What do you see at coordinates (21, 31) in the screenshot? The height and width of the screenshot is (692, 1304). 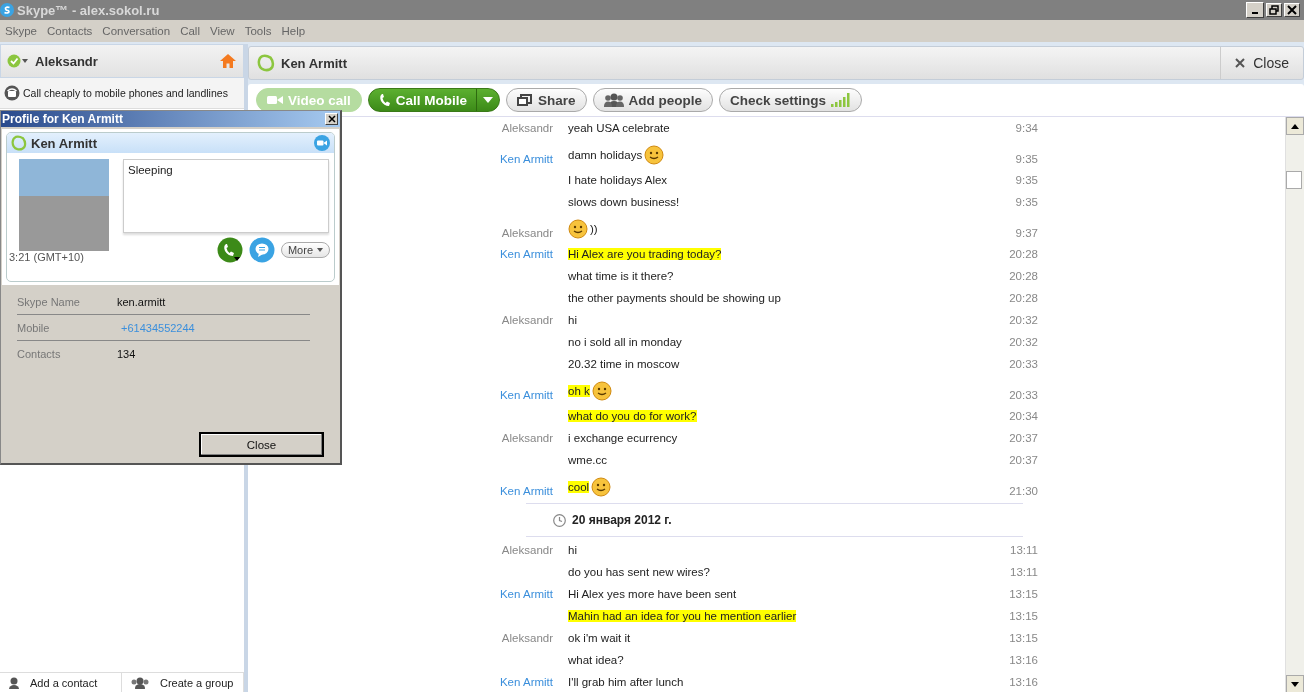 I see `menu-item: Skype` at bounding box center [21, 31].